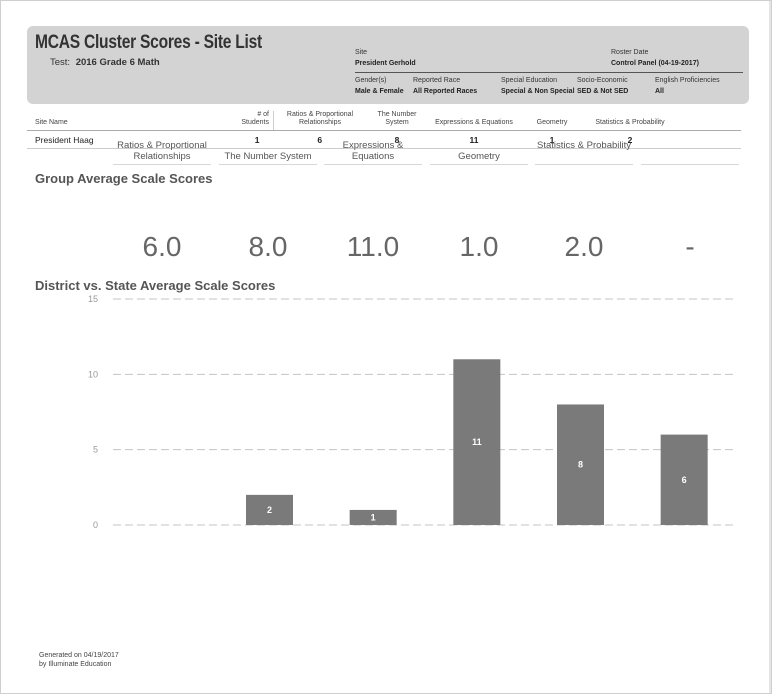  I want to click on roster-date-label: Roster Date, so click(630, 52).